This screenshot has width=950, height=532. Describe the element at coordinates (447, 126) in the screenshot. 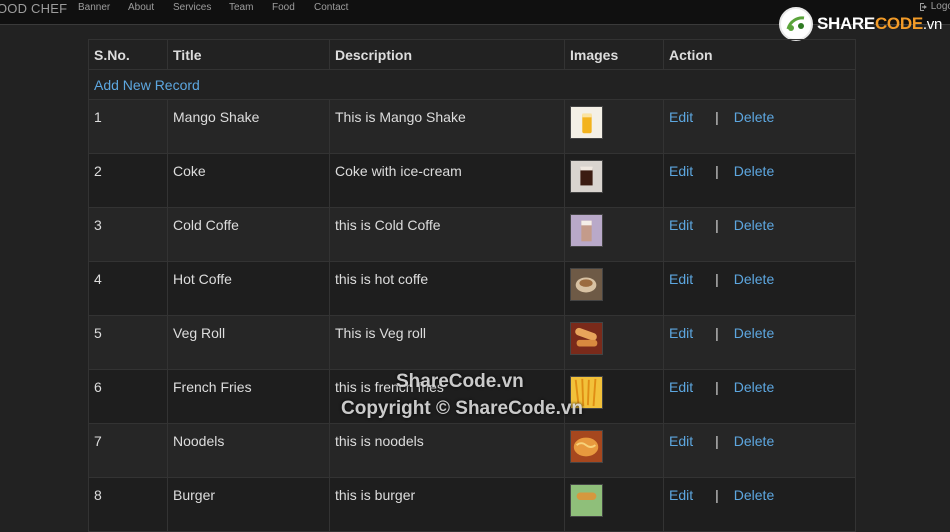

I see `cell-description: This is Mango Shake` at that location.